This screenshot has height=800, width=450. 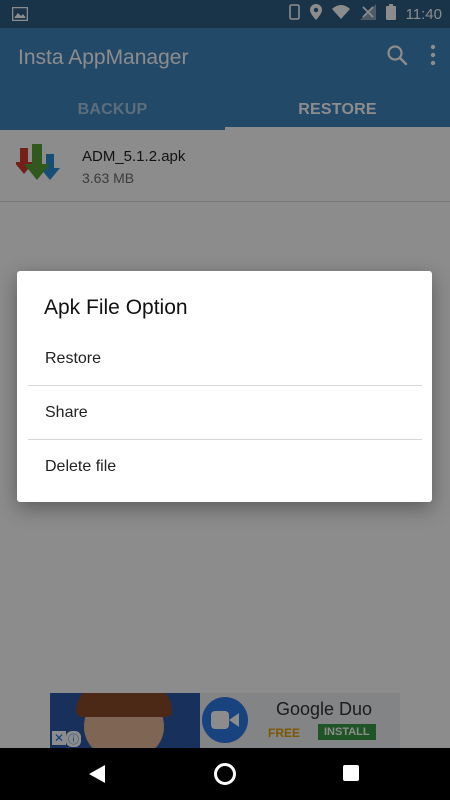 I want to click on home-icon, so click(x=225, y=774).